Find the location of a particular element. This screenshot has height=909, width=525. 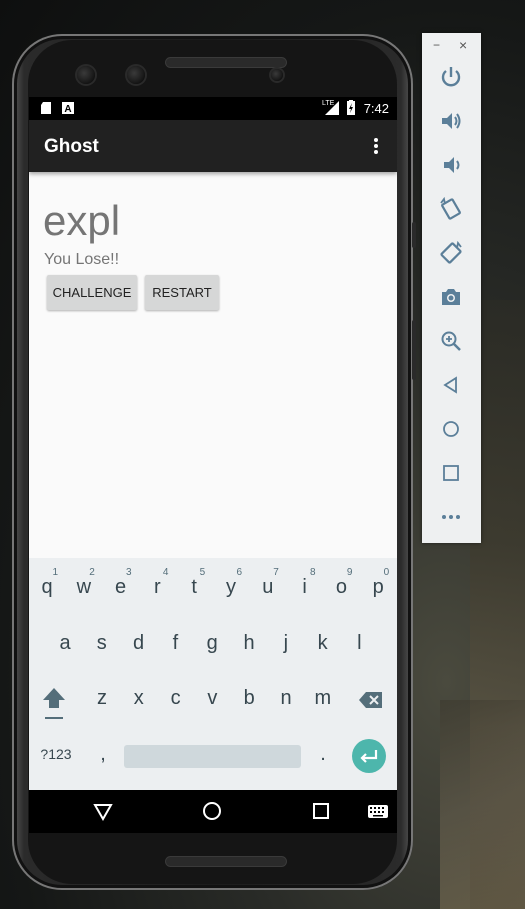

key-label: m is located at coordinates (323, 698).